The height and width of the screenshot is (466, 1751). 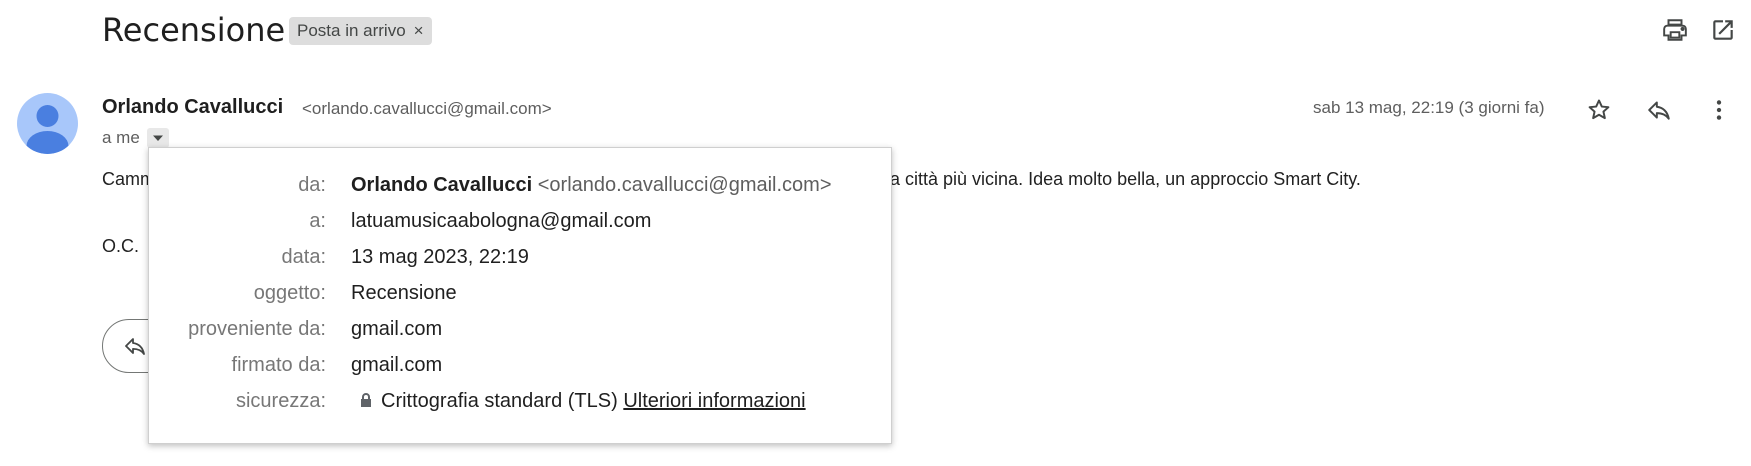 I want to click on show-details-dropdown, so click(x=158, y=138).